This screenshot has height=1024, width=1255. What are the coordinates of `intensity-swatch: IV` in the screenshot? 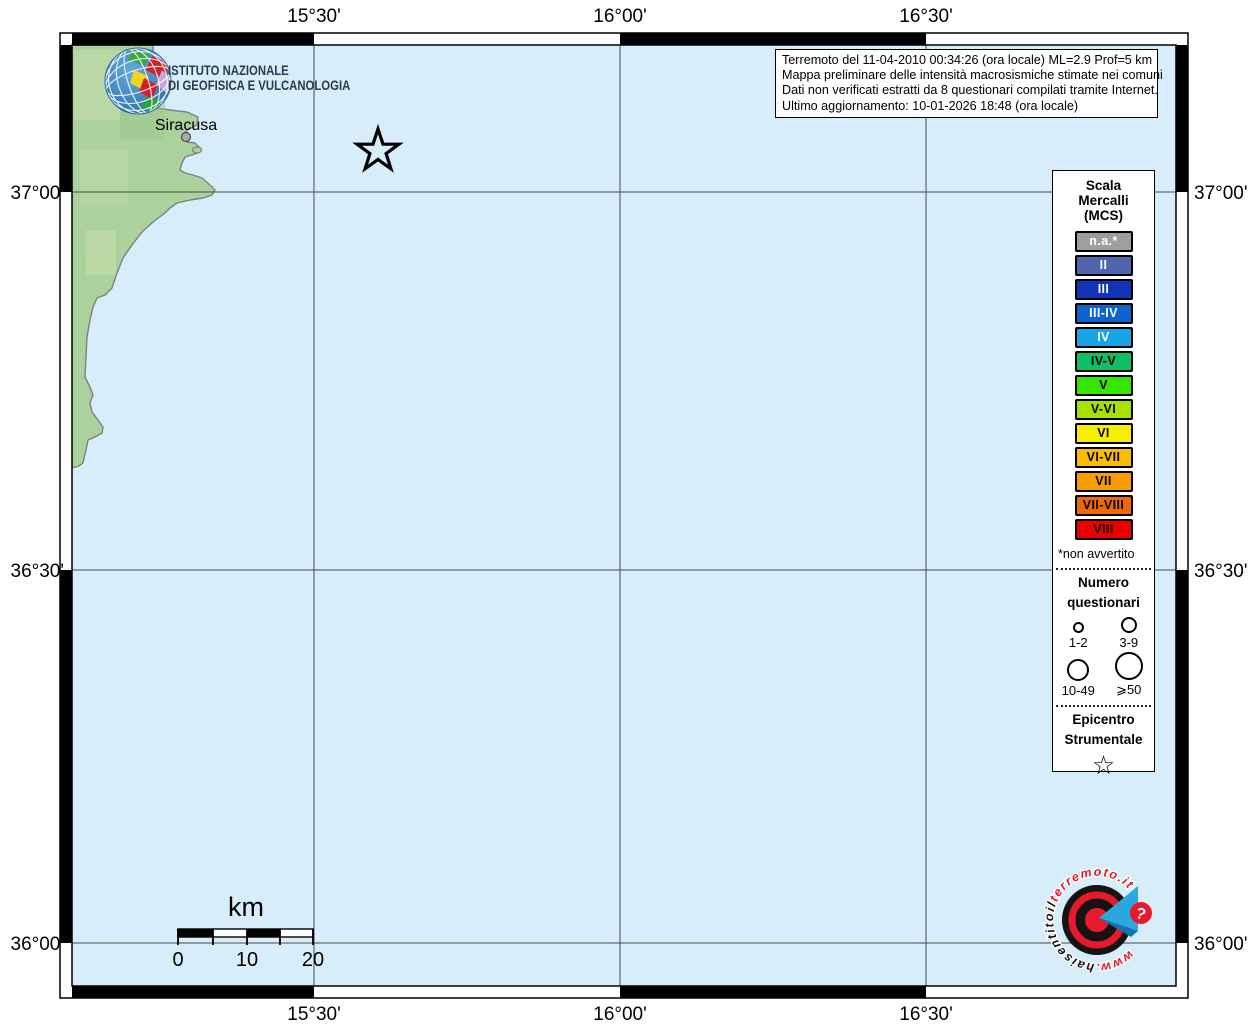 It's located at (1103, 337).